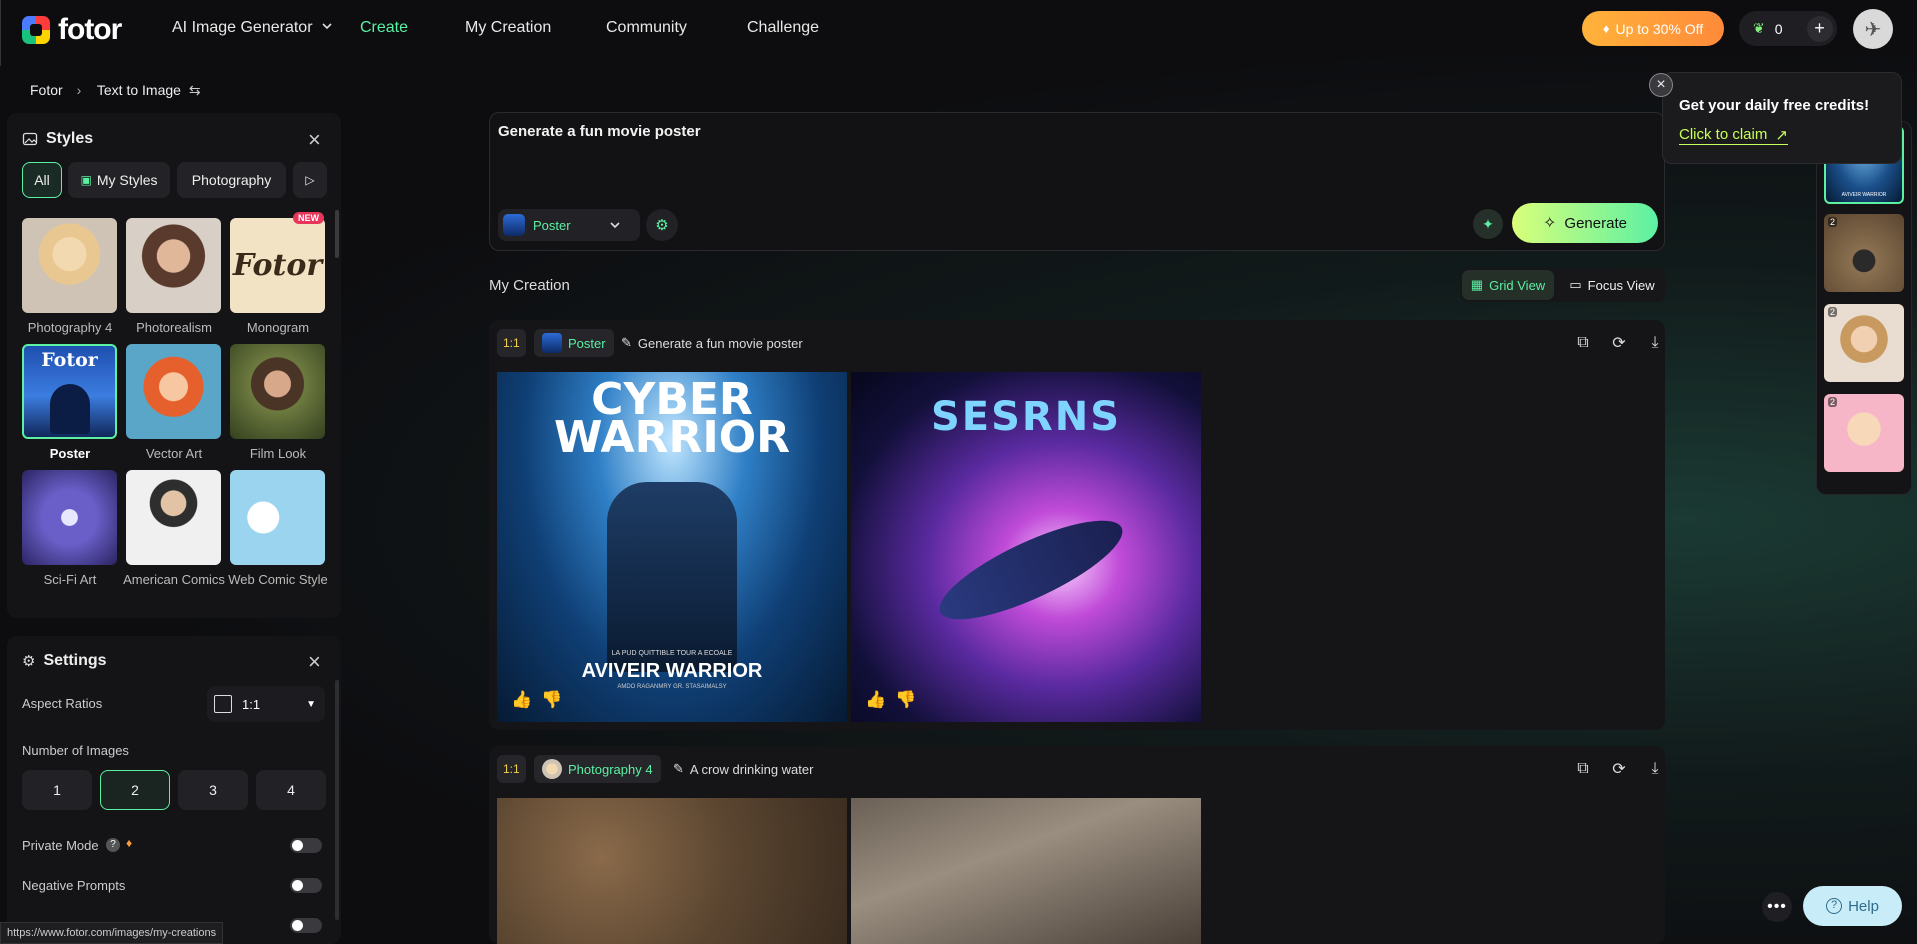 This screenshot has height=944, width=1917. What do you see at coordinates (1733, 135) in the screenshot?
I see `claim-link: Click to claim ↗` at bounding box center [1733, 135].